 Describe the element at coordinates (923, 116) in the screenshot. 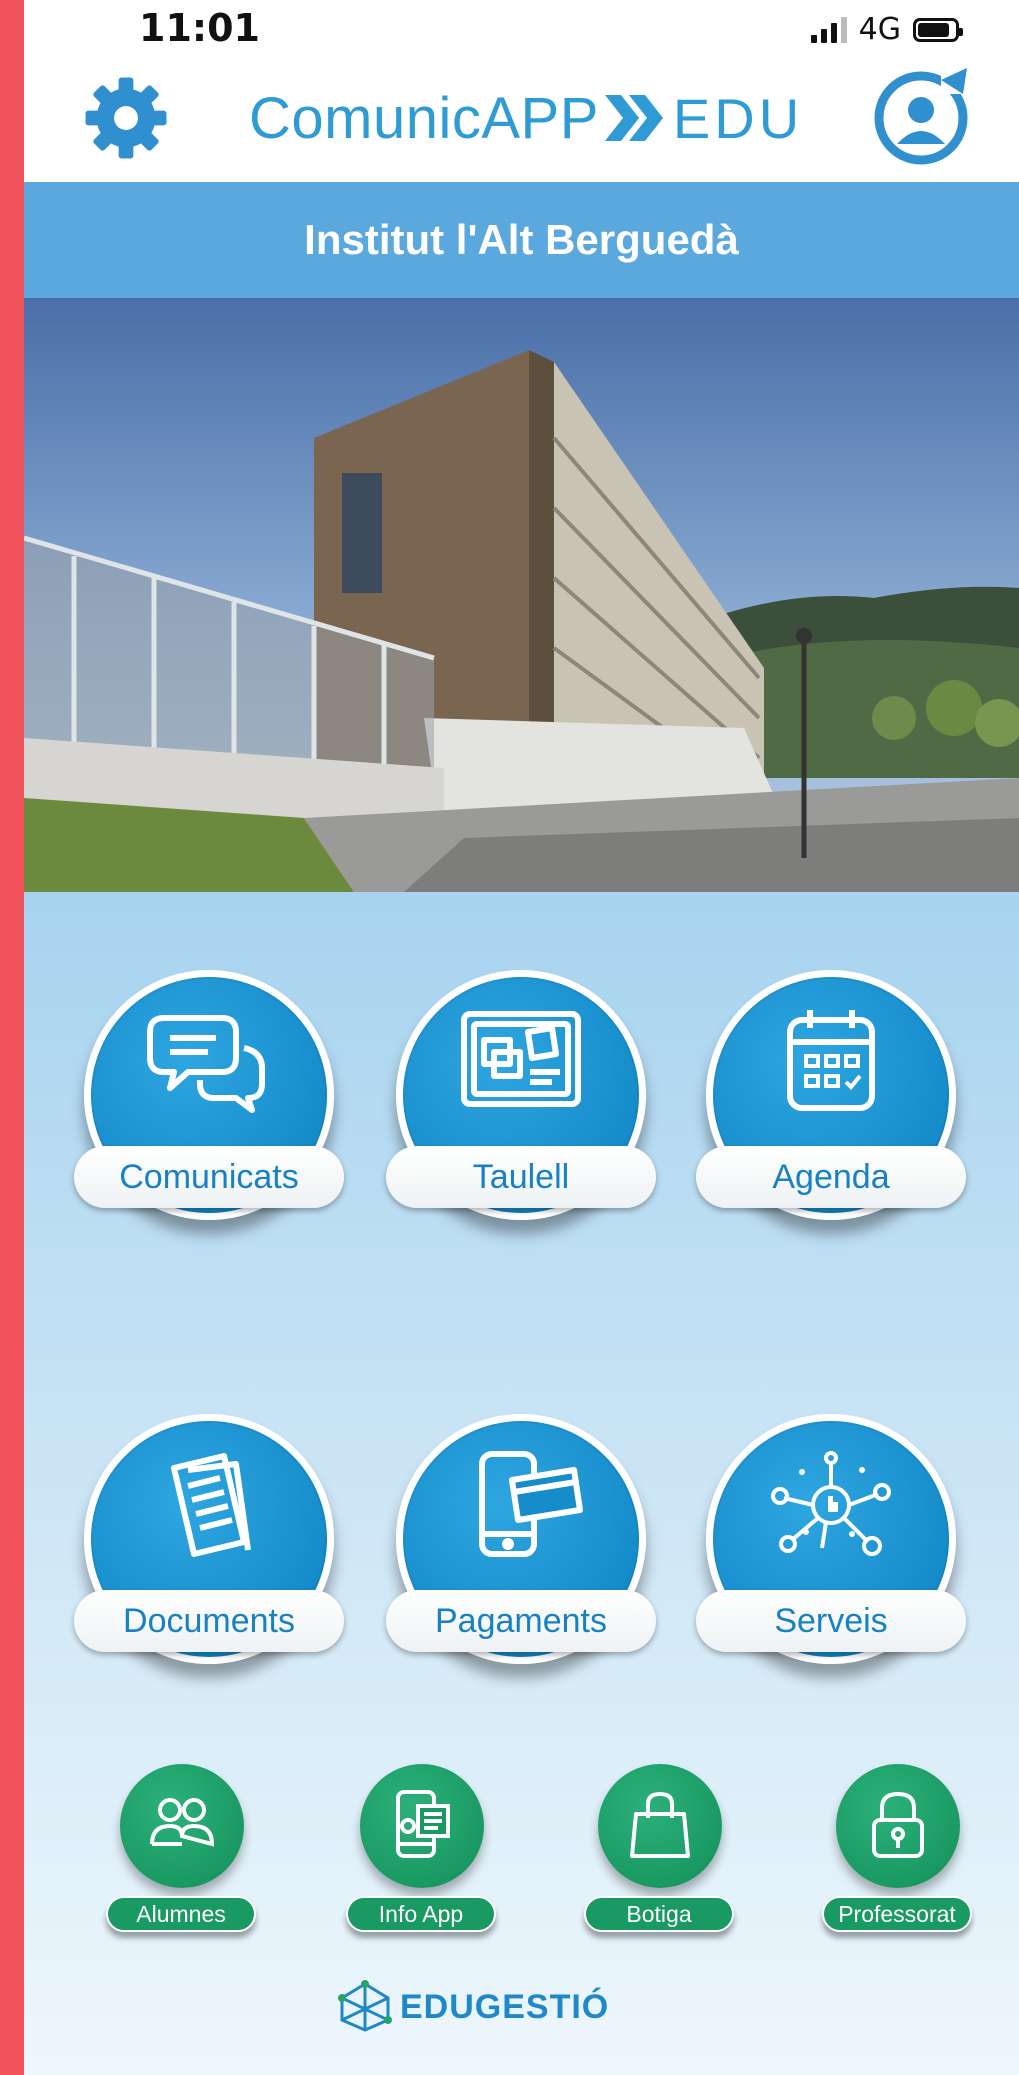

I see `user-refresh-icon` at that location.